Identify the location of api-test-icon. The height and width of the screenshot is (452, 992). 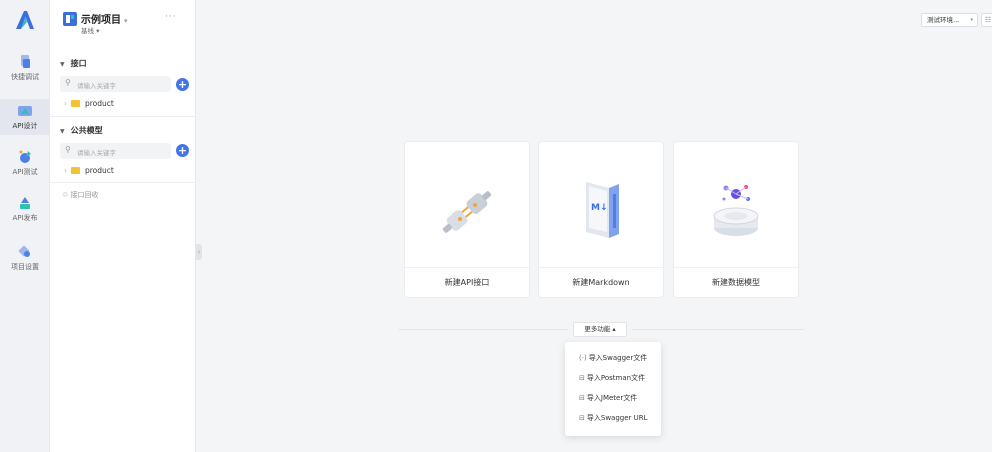
(25, 156).